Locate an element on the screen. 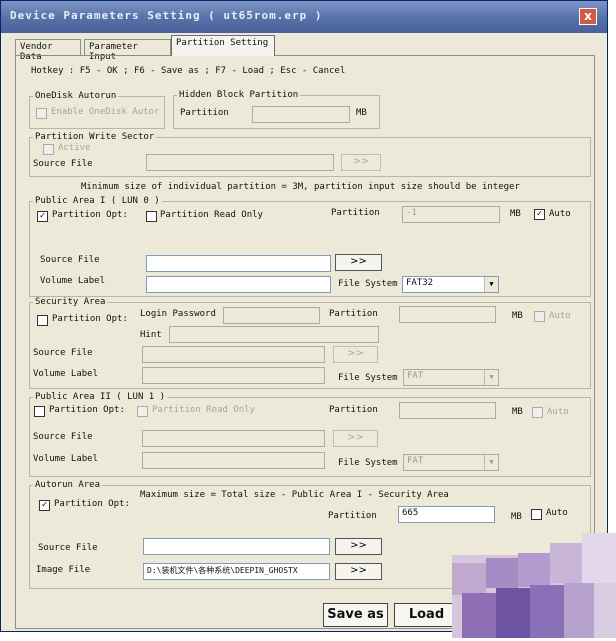  write-sector-active-checkbox is located at coordinates (48, 149).